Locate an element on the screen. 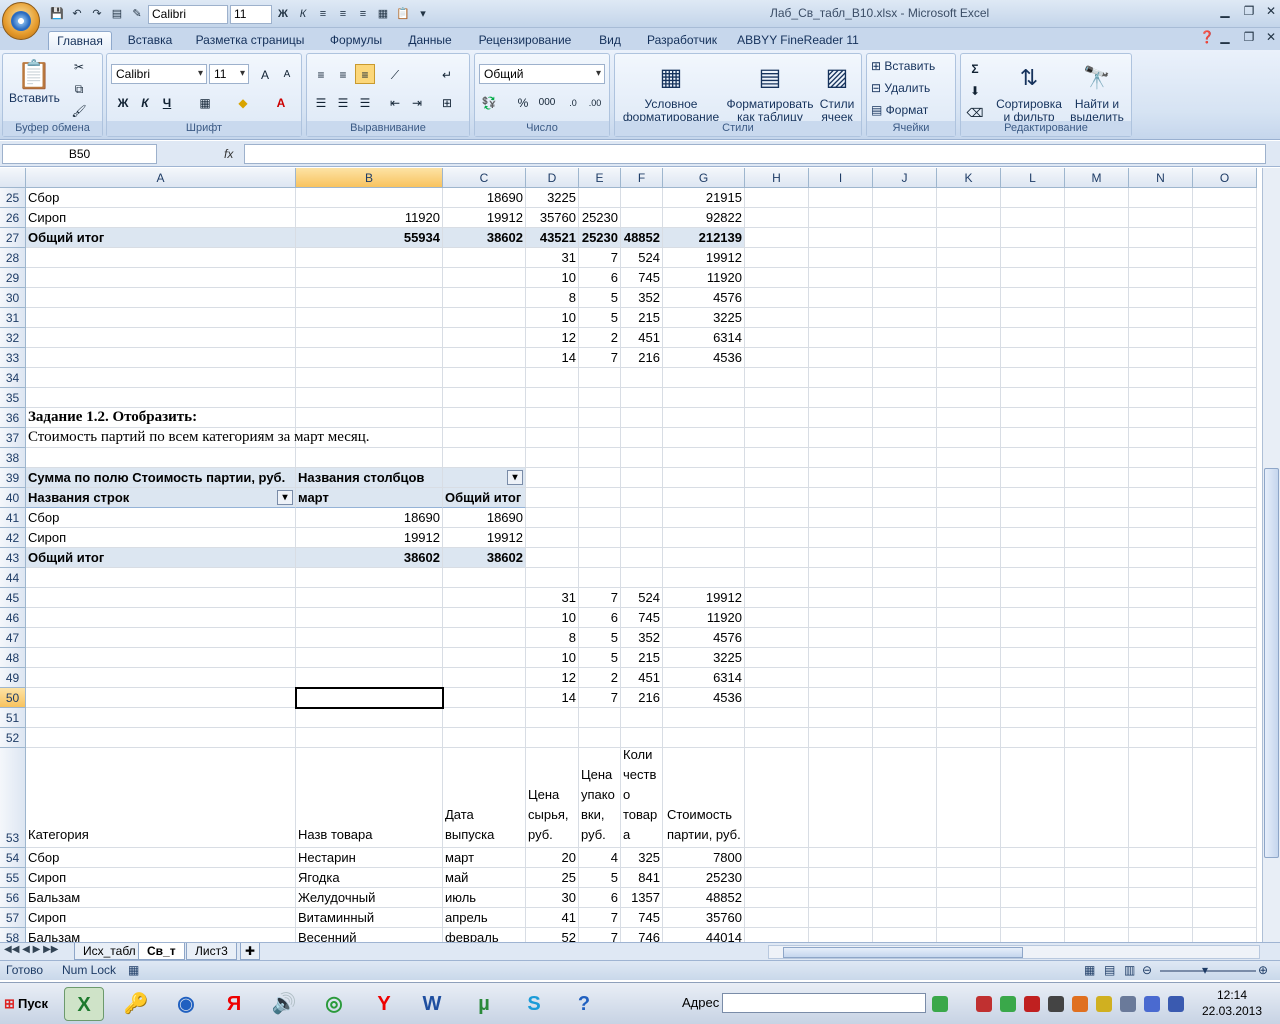 This screenshot has height=1024, width=1280. cell-a-41: Сбор is located at coordinates (161, 518).